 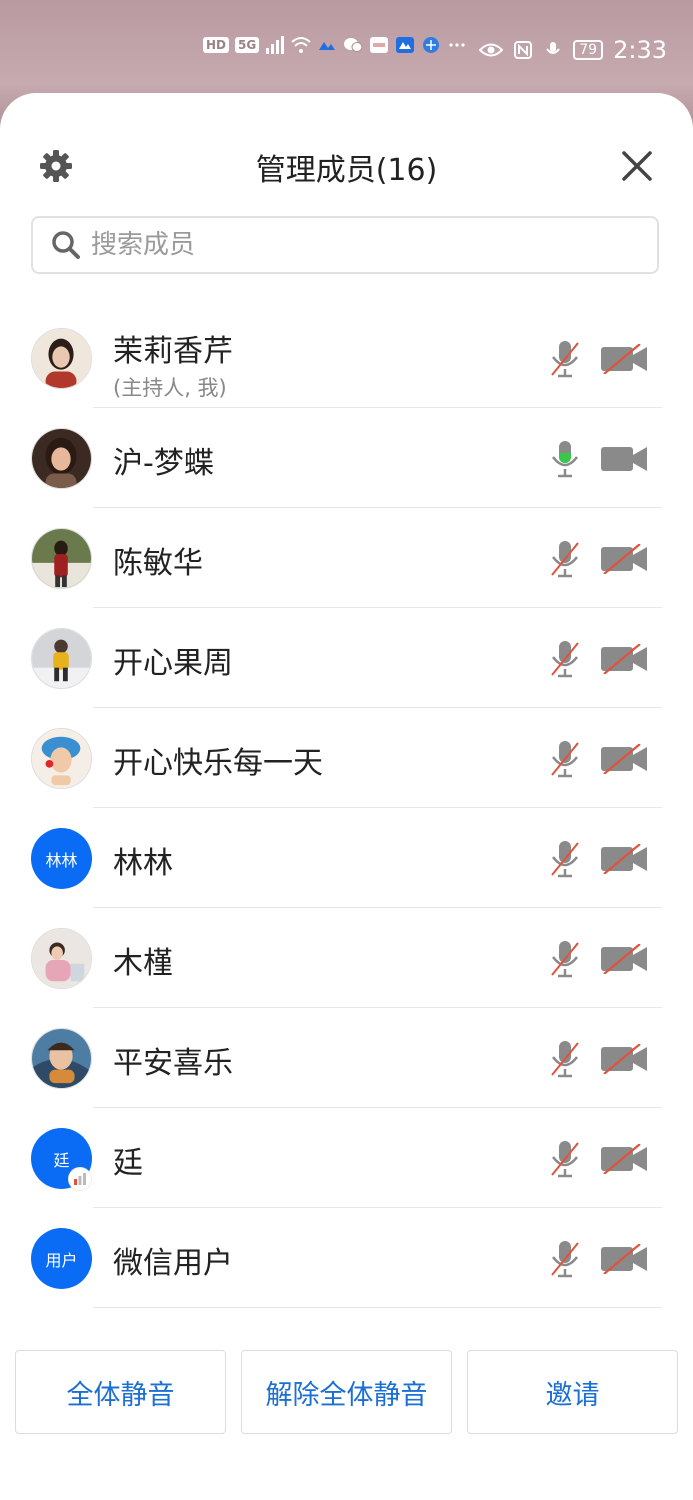 I want to click on member-row: 廷 廷, so click(x=346, y=1158).